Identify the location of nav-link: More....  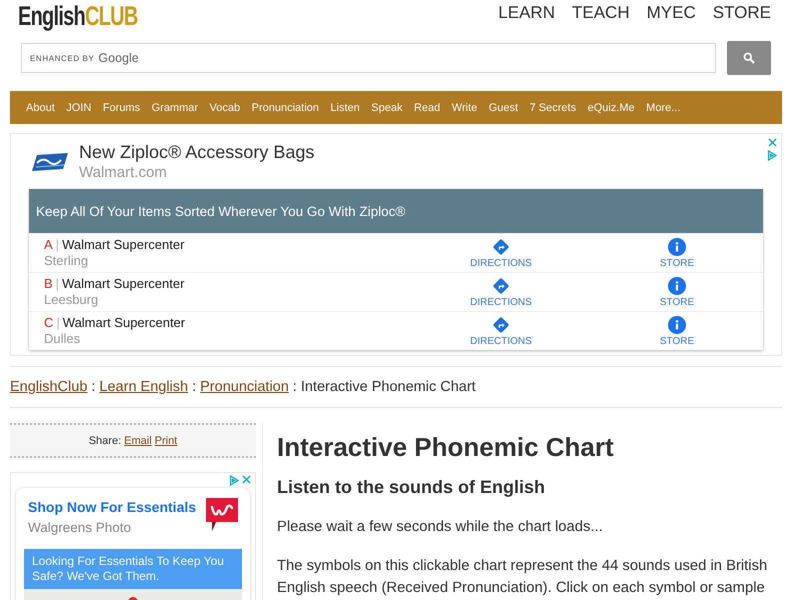
(663, 108).